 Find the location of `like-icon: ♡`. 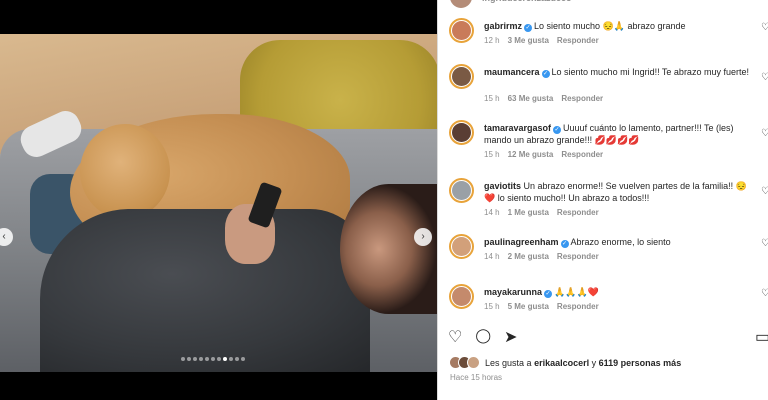

like-icon: ♡ is located at coordinates (455, 337).